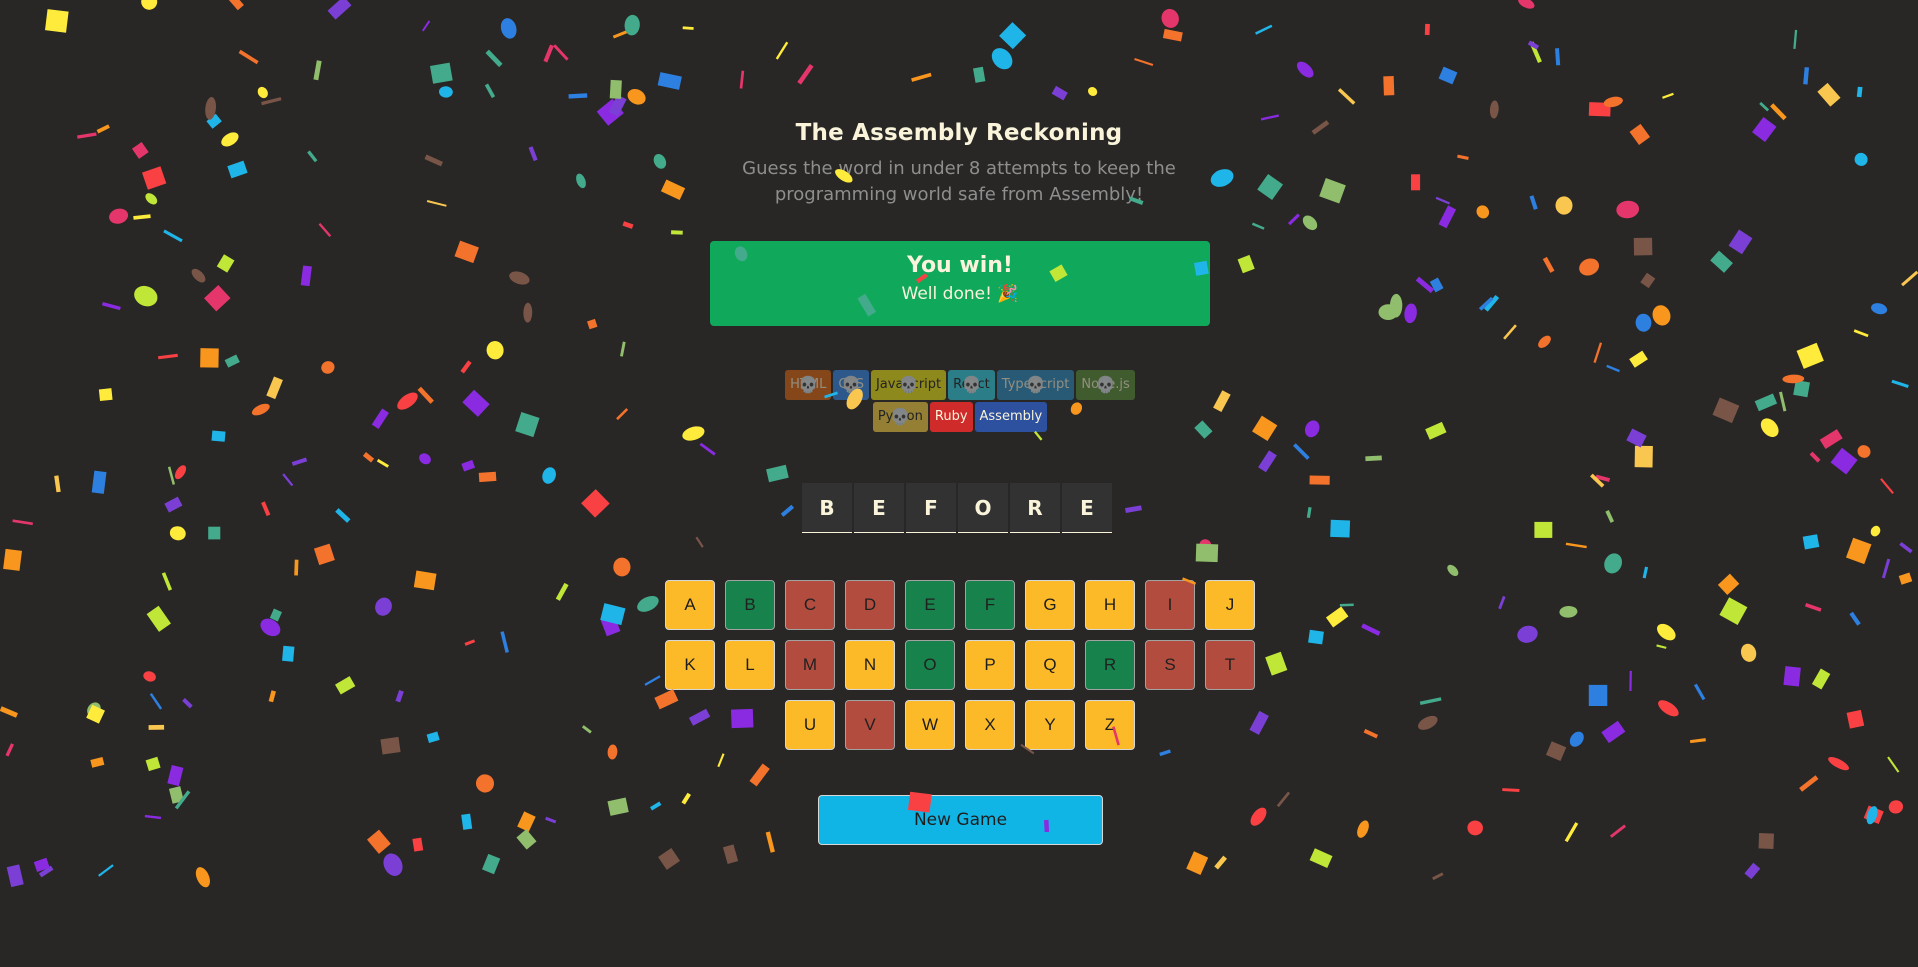  Describe the element at coordinates (750, 665) in the screenshot. I see `key-l: L` at that location.